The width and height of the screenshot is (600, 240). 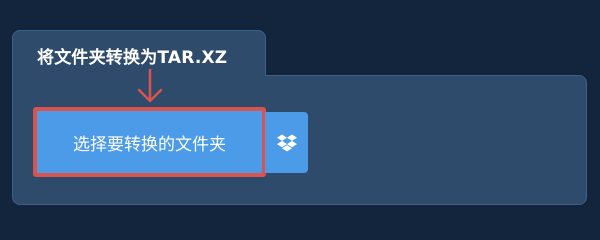 What do you see at coordinates (150, 85) in the screenshot?
I see `down-arrow-icon` at bounding box center [150, 85].